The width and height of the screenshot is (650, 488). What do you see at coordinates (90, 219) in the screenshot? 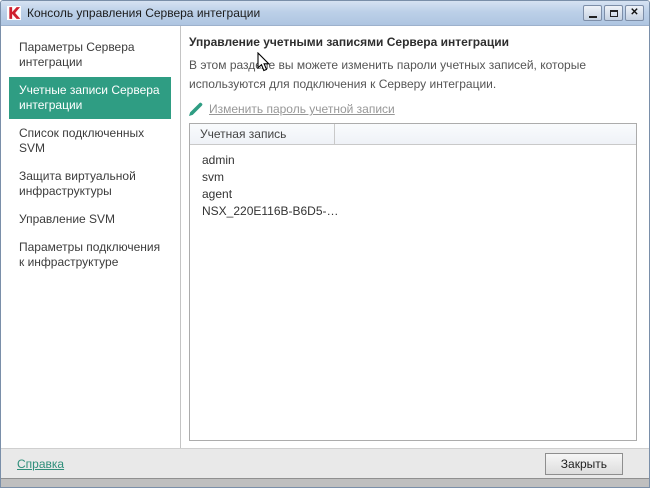
I see `sidebar-item-svm-management: Управление SVM` at bounding box center [90, 219].